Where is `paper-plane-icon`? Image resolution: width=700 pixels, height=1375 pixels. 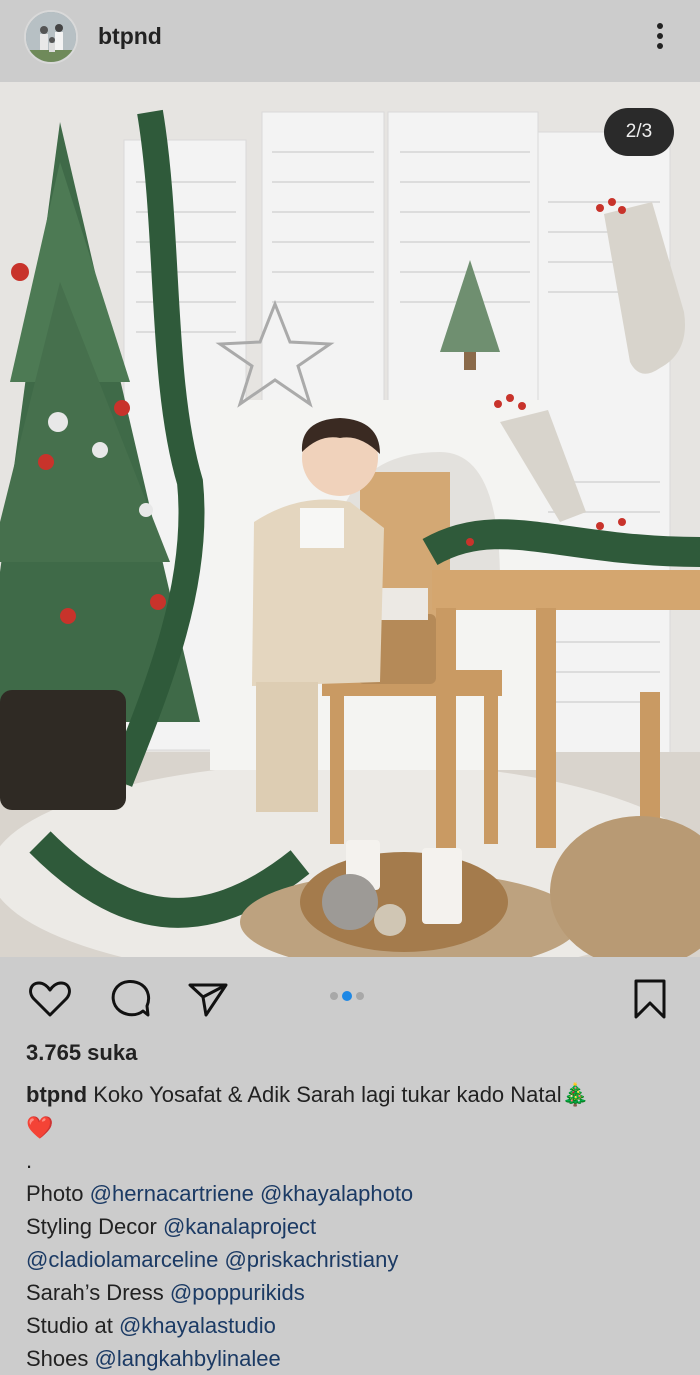
paper-plane-icon is located at coordinates (208, 999).